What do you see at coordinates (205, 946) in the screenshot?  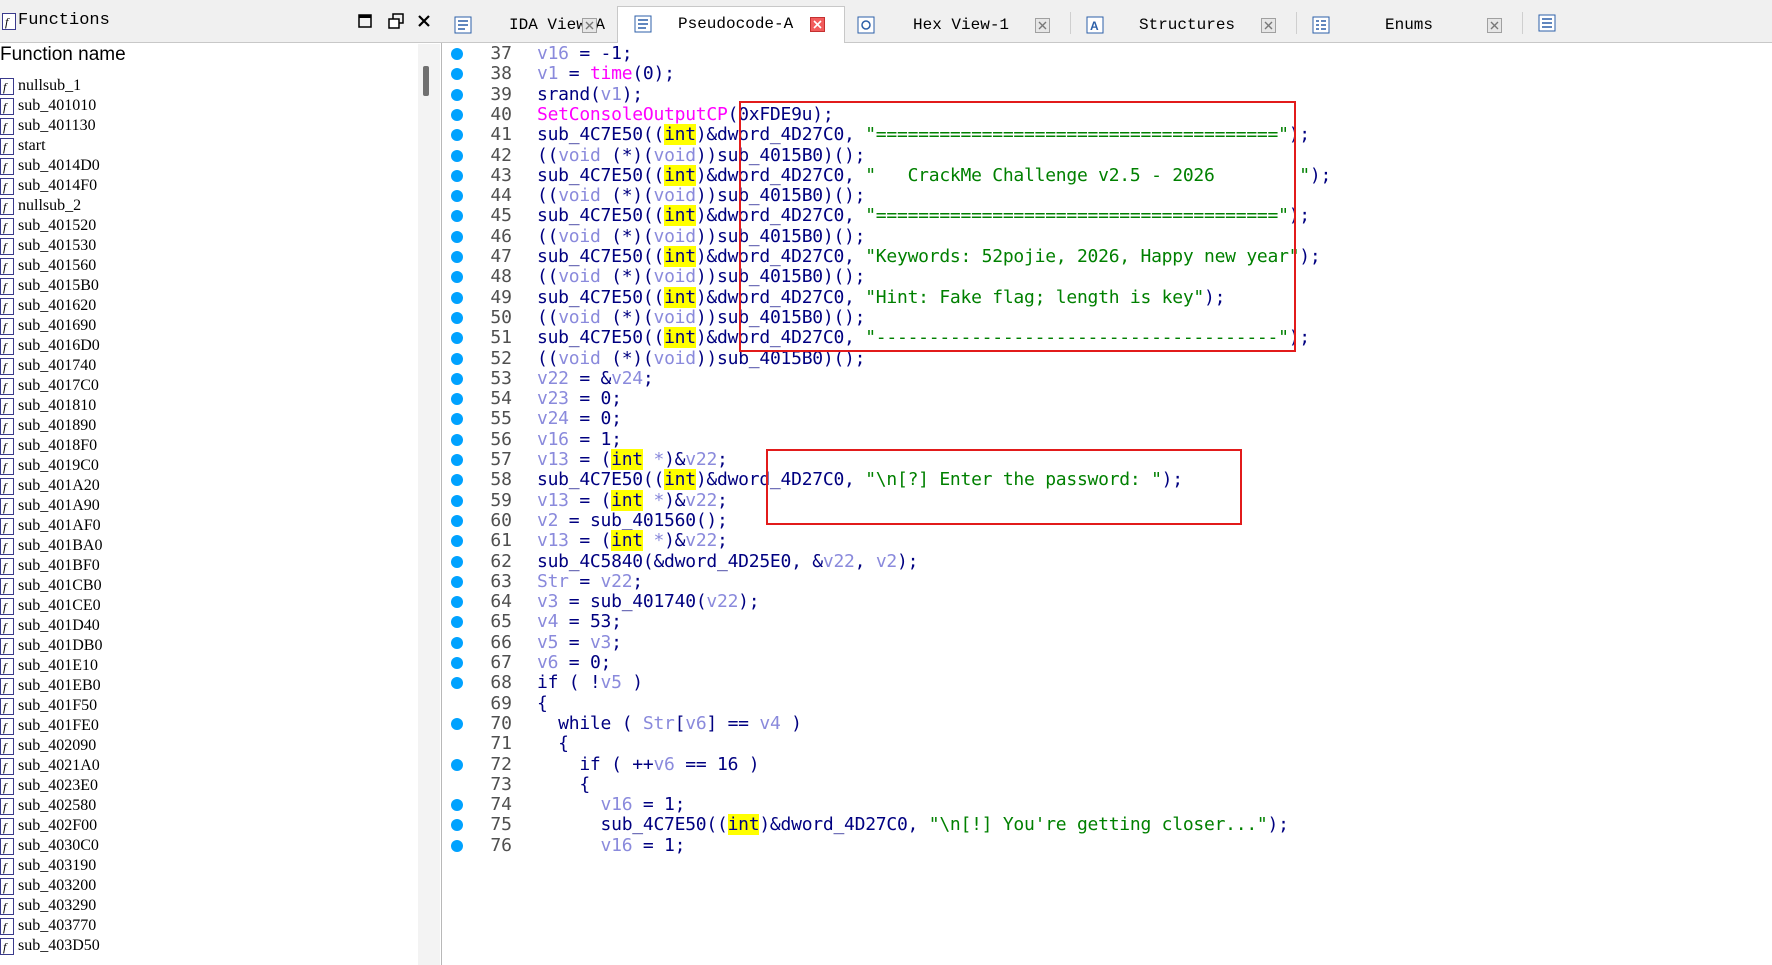 I see `function-list-item: f sub_403D50` at bounding box center [205, 946].